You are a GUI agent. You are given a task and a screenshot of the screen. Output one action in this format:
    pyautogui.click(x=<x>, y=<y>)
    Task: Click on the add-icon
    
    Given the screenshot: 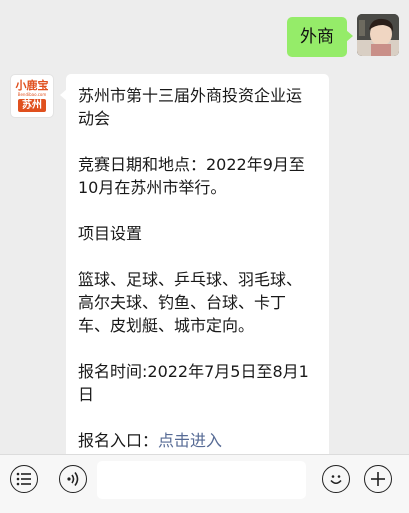 What is the action you would take?
    pyautogui.click(x=378, y=479)
    